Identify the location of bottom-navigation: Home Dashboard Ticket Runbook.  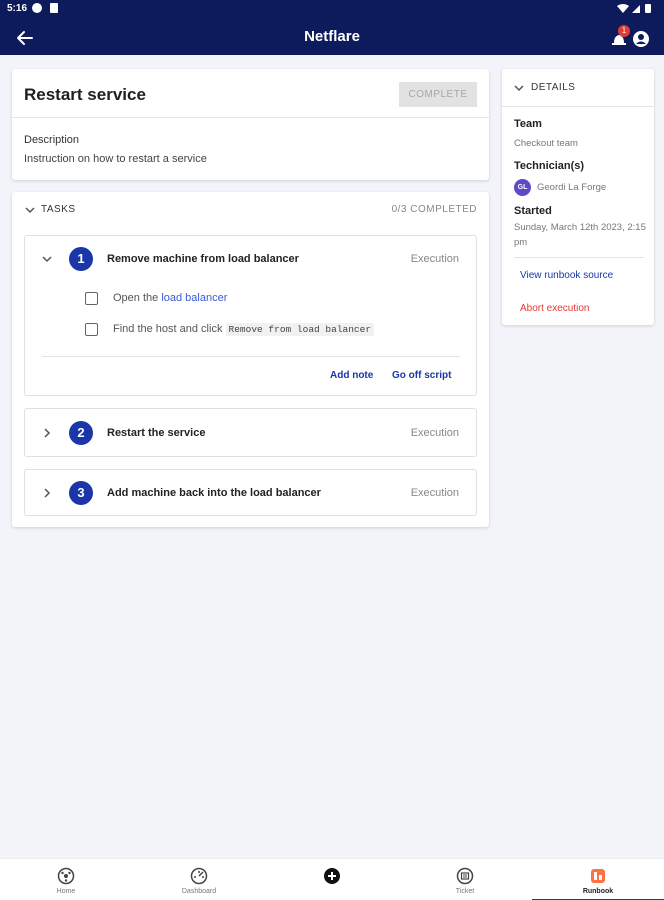
(332, 879).